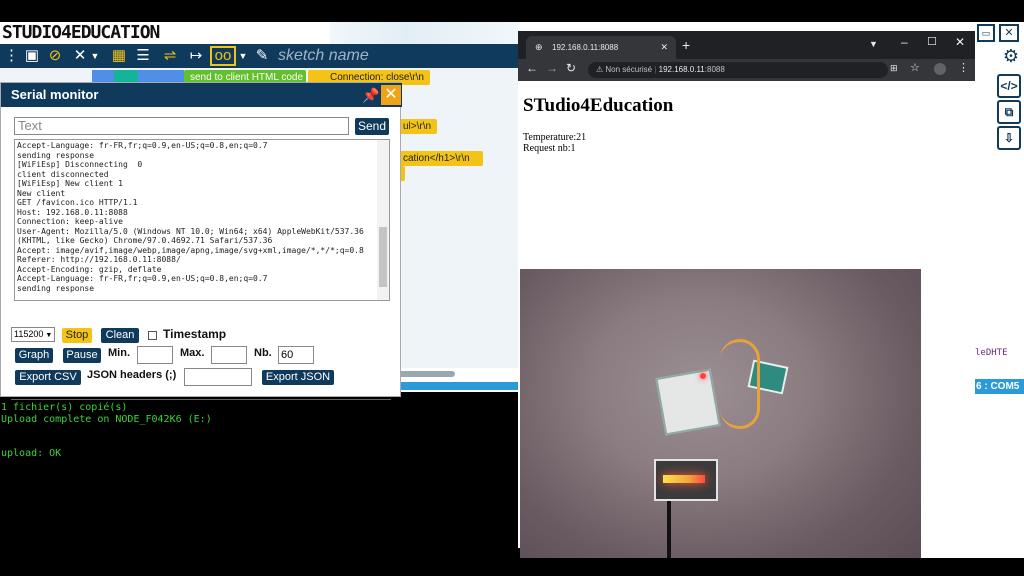  What do you see at coordinates (11, 56) in the screenshot?
I see `menu-icon: ⋮` at bounding box center [11, 56].